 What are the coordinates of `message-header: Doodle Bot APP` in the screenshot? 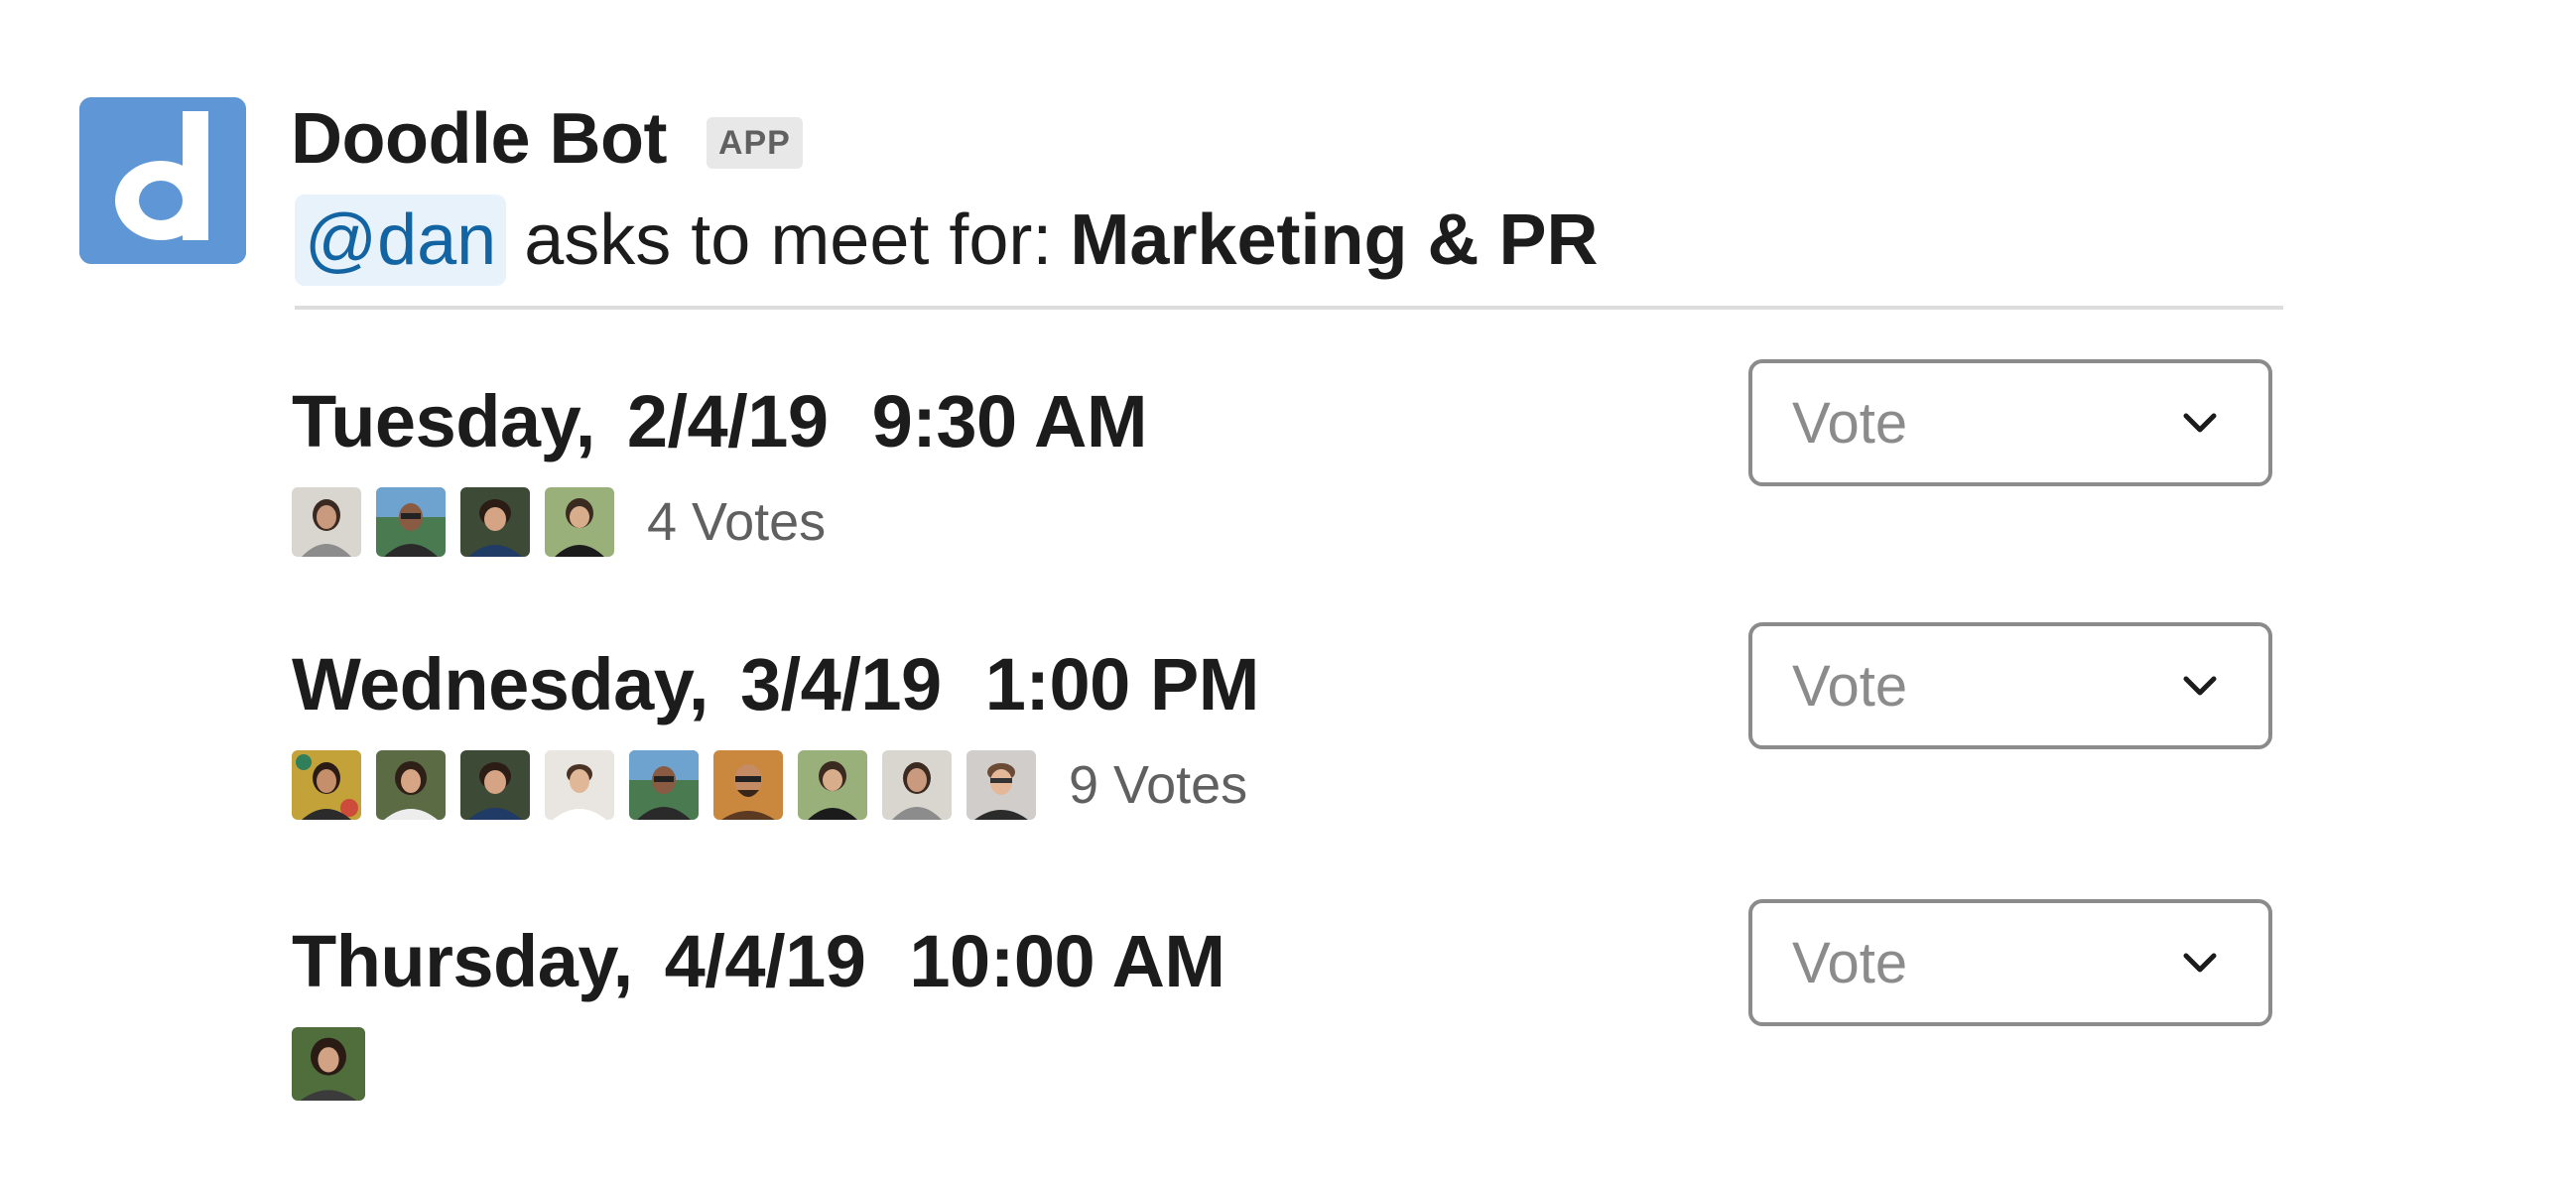 It's located at (547, 139).